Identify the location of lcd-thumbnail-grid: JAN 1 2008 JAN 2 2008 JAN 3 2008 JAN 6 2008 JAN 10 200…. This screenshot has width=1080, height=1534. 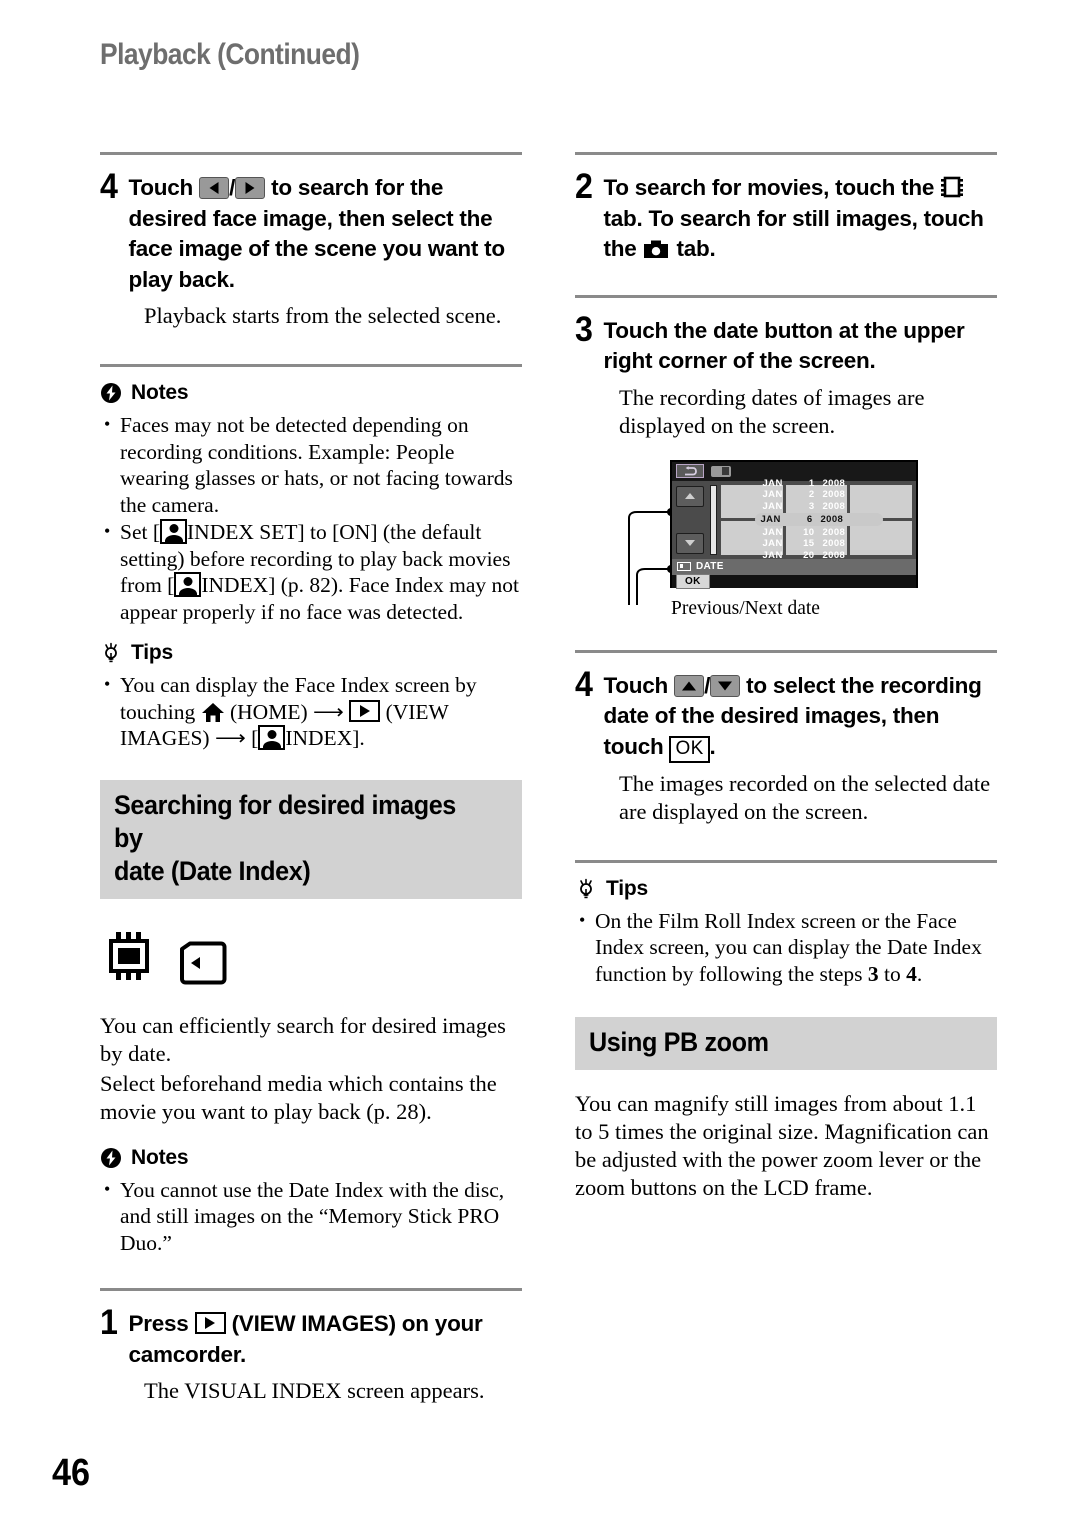
(818, 519).